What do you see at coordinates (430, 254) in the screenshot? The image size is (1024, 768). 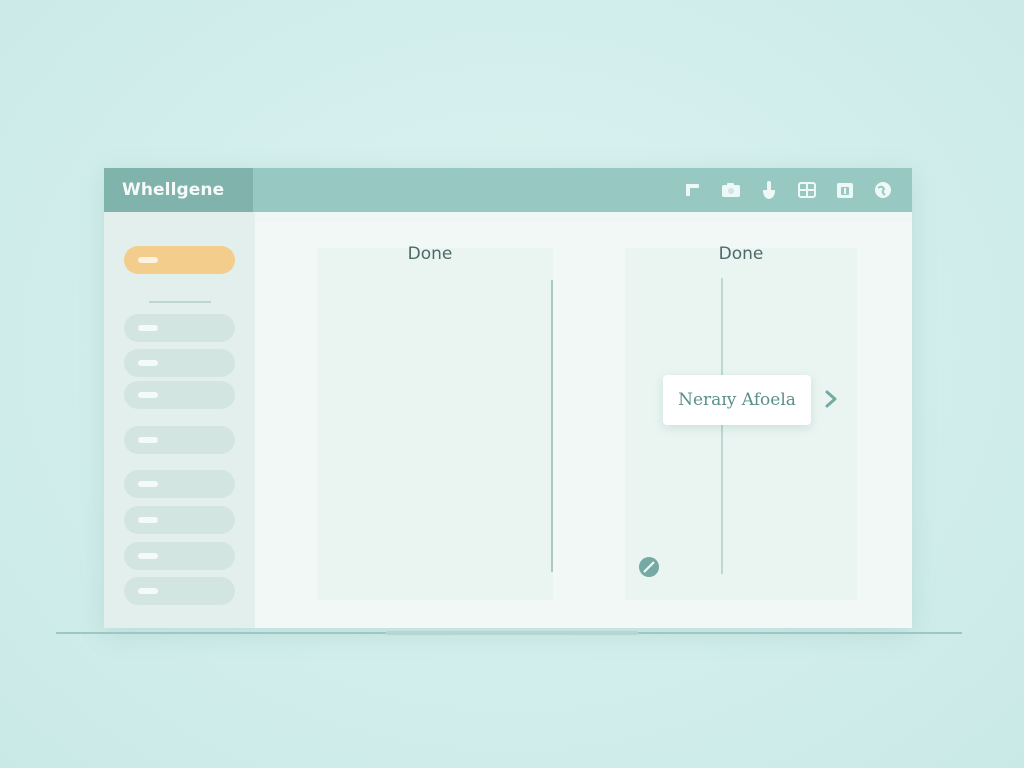 I see `column-heading-left: Done` at bounding box center [430, 254].